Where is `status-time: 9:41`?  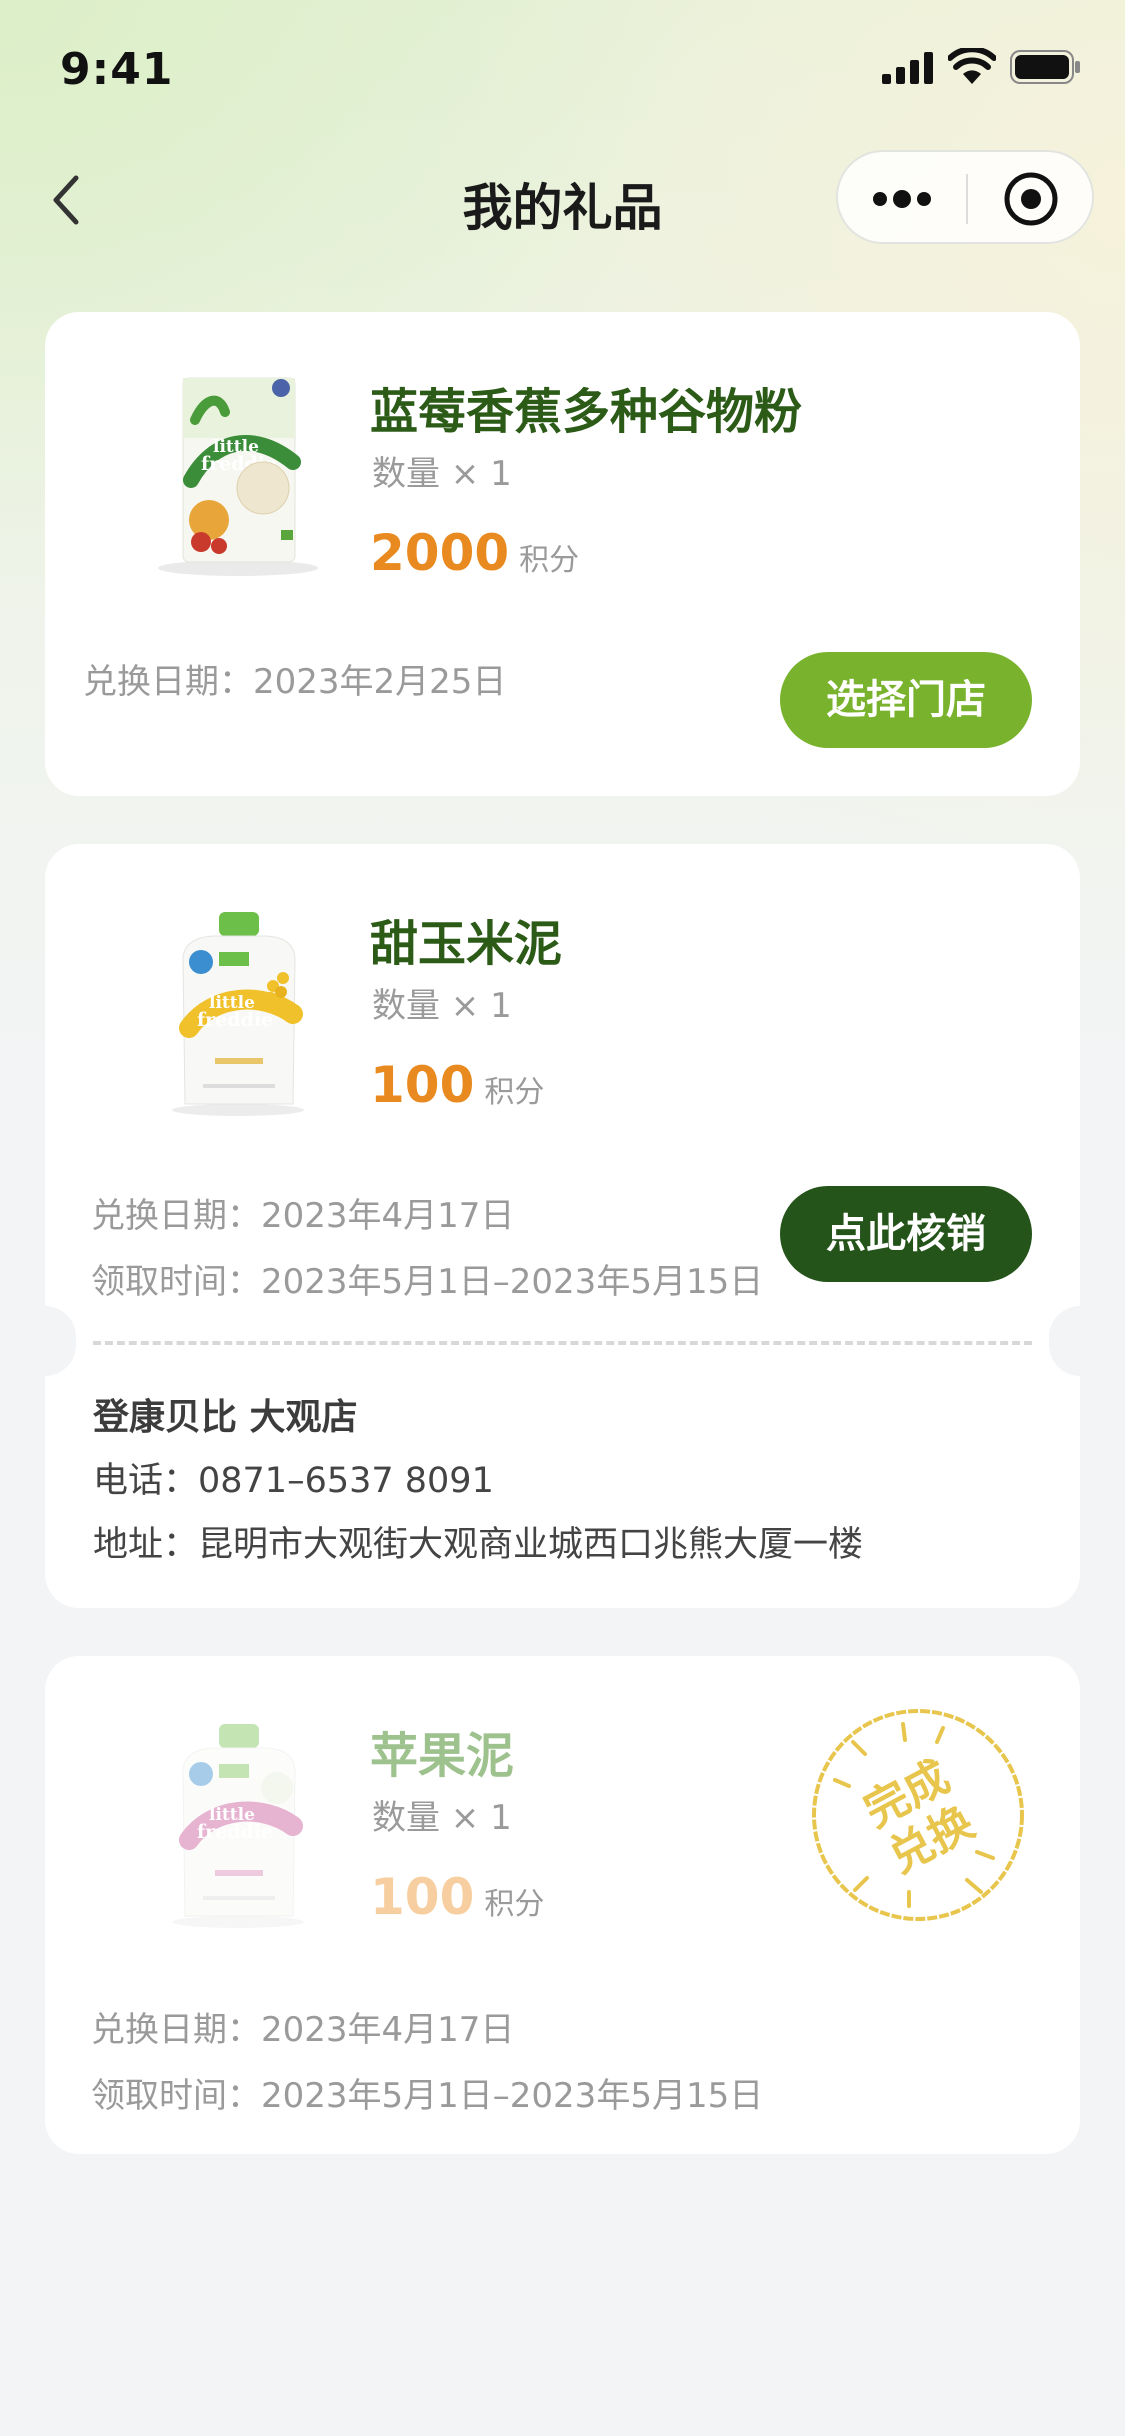
status-time: 9:41 is located at coordinates (117, 69).